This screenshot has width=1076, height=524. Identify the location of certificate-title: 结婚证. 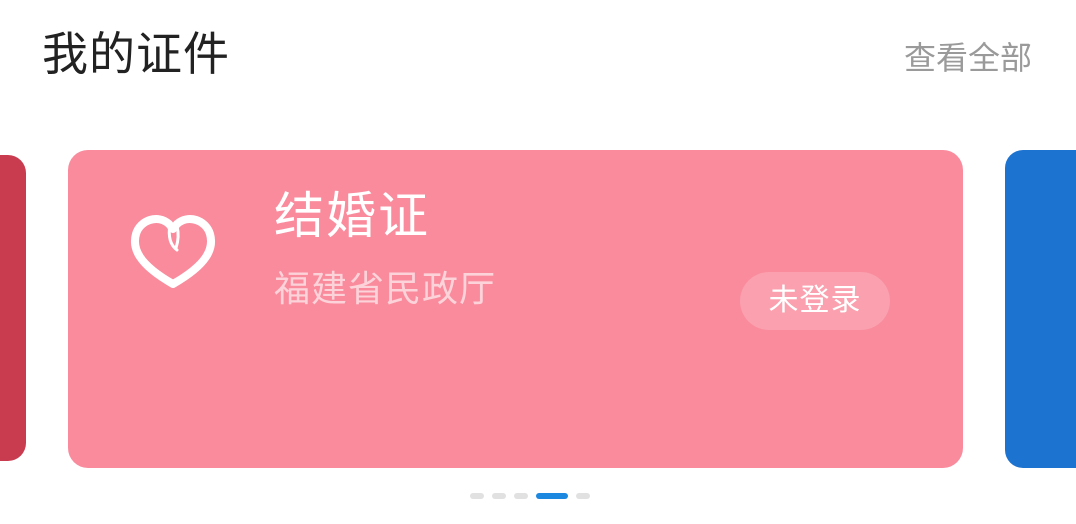
(352, 216).